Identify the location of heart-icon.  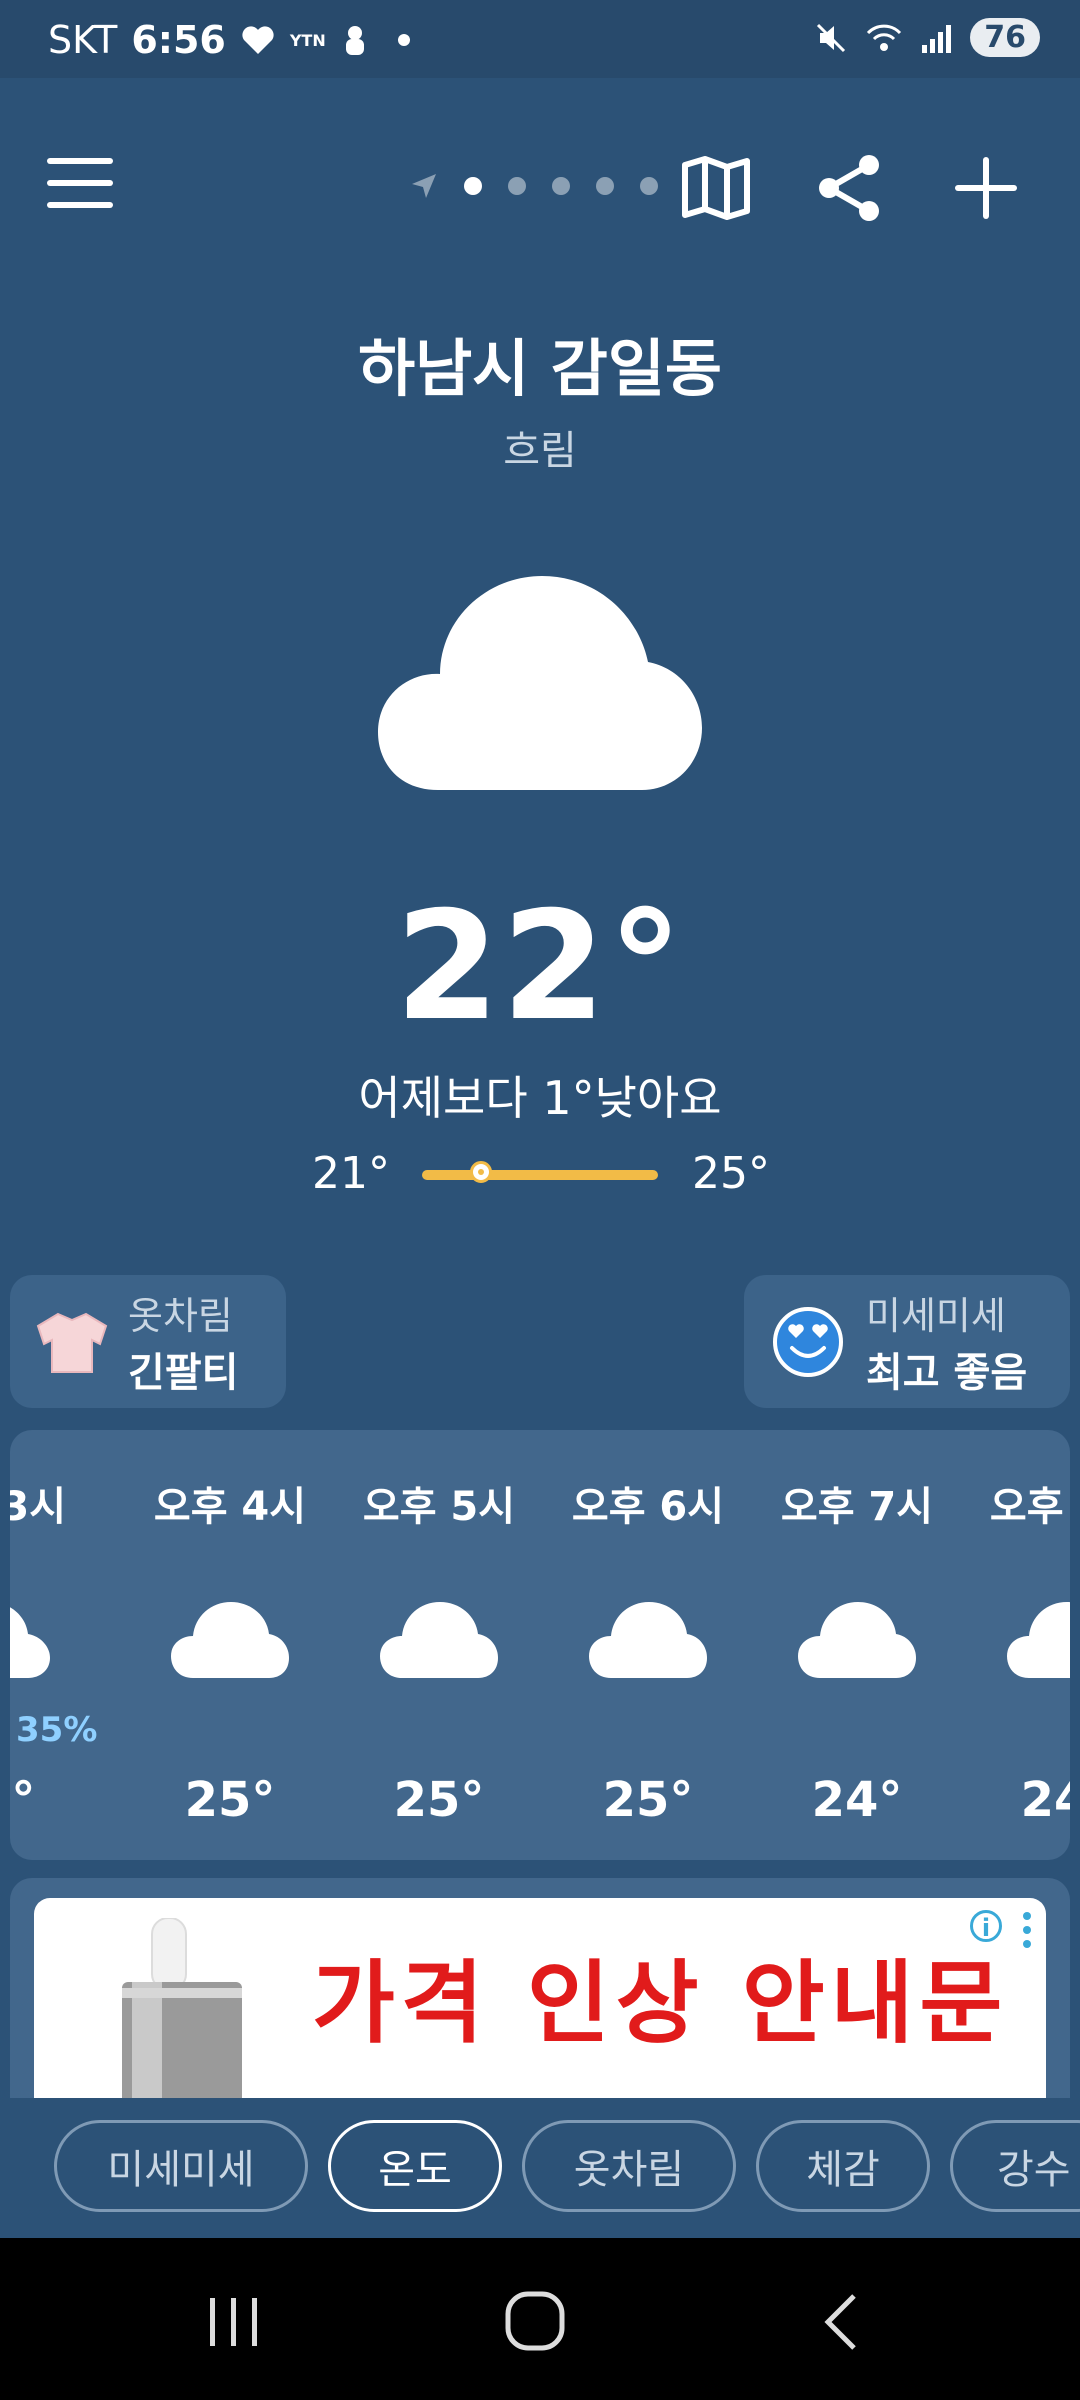
(258, 40).